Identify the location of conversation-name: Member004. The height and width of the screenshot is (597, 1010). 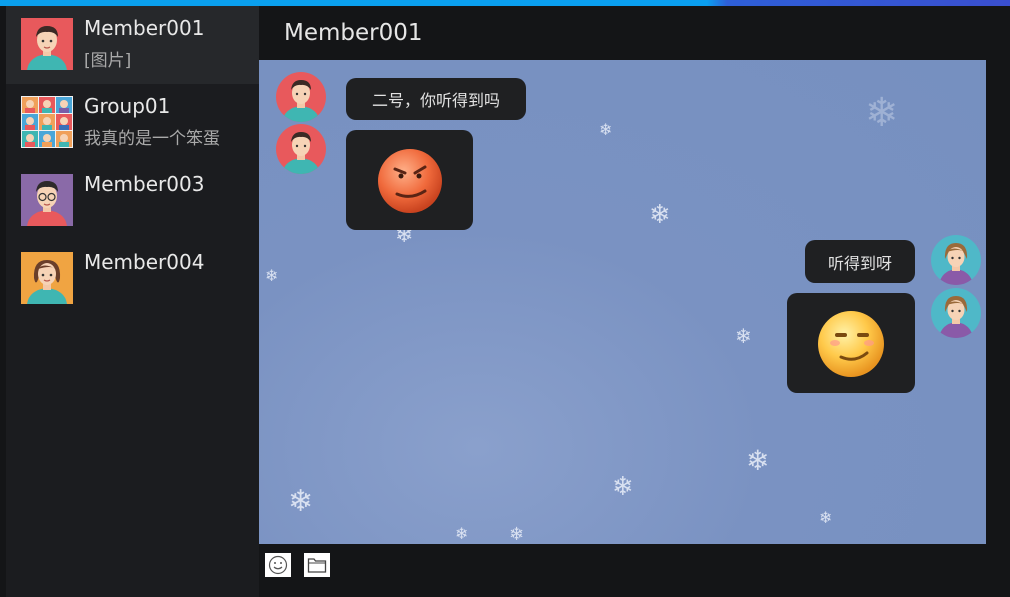
(144, 262).